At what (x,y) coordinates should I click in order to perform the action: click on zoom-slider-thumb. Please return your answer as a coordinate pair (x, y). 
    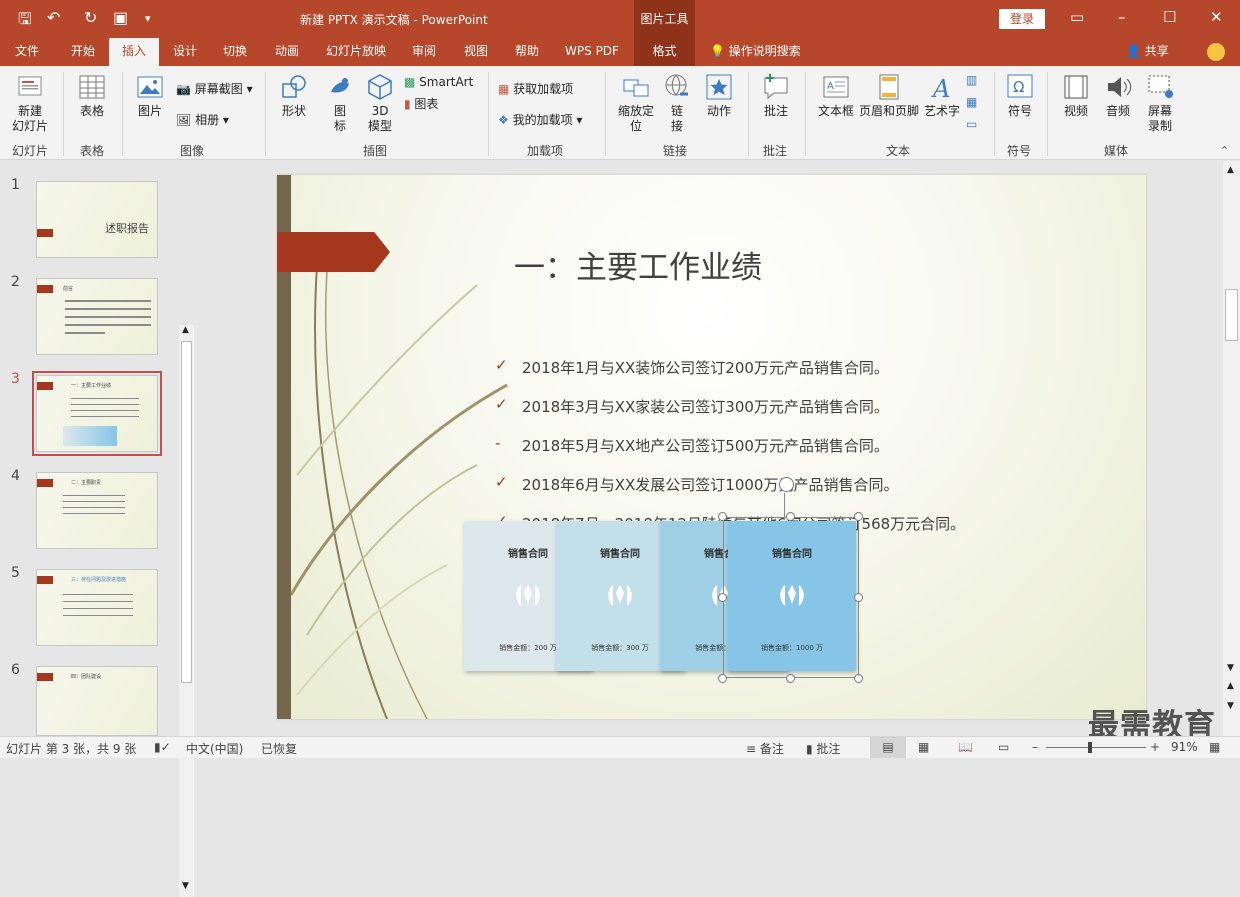
    Looking at the image, I should click on (1090, 747).